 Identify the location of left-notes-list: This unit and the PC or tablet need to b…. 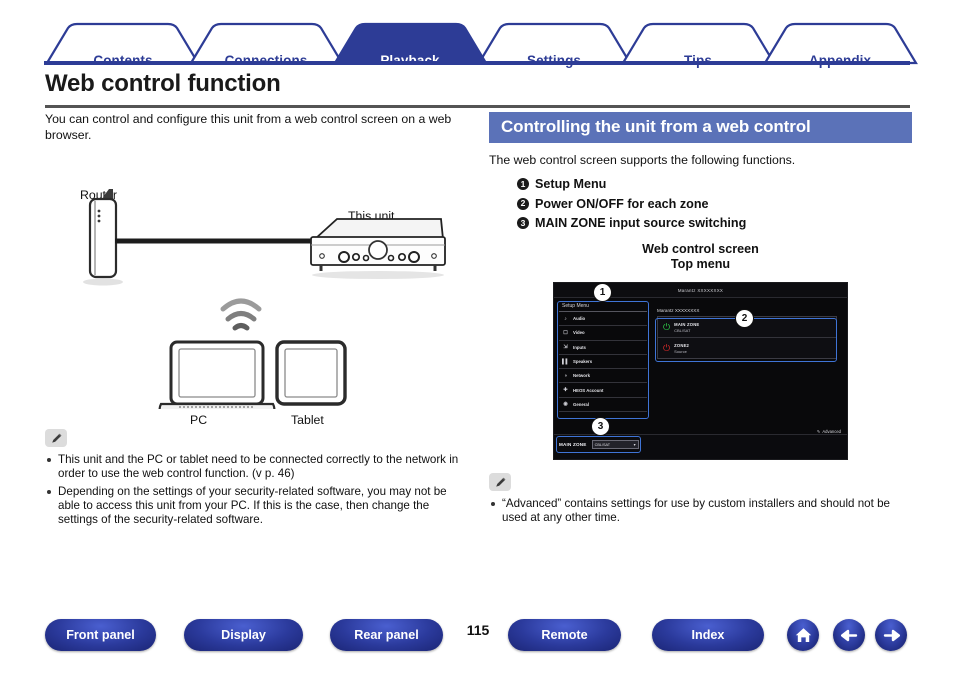
(255, 490).